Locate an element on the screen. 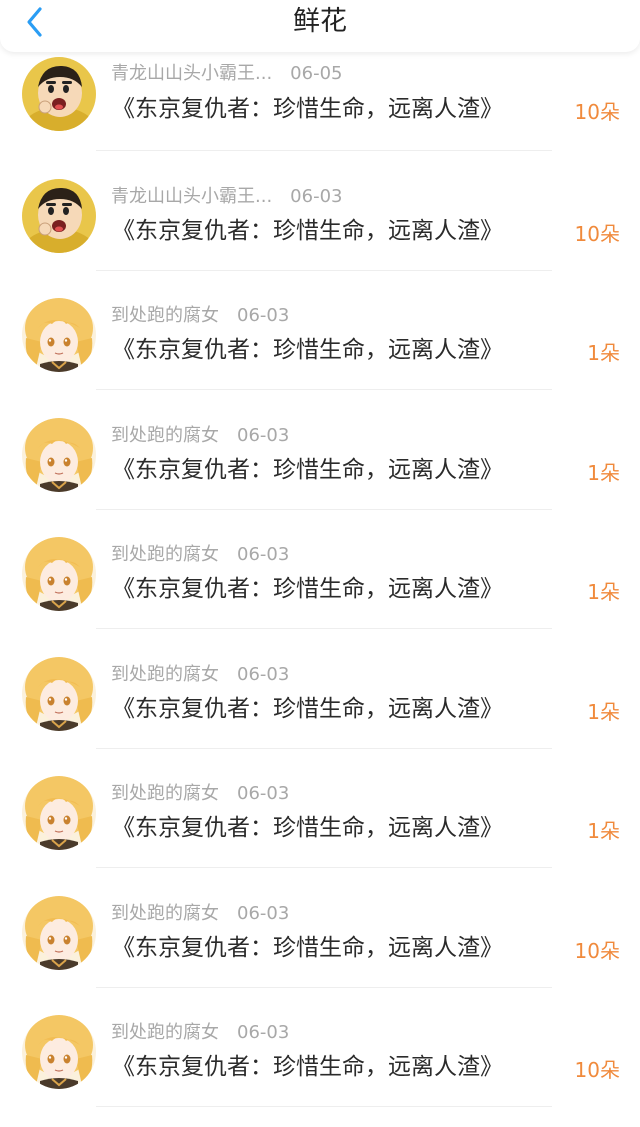 Image resolution: width=640 pixels, height=1127 pixels. sender-meta: 青龙山山头小霸王... 06-05 is located at coordinates (226, 74).